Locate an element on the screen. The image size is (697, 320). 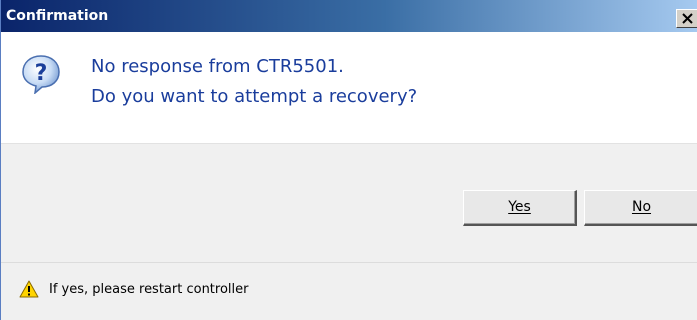
close-icon is located at coordinates (687, 18).